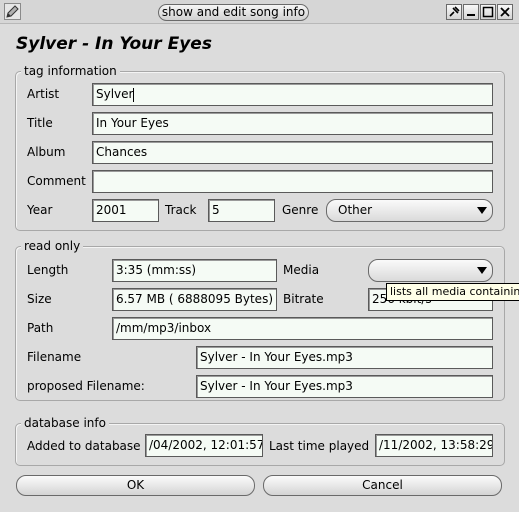 The image size is (519, 512). I want to click on maximize-icon, so click(488, 12).